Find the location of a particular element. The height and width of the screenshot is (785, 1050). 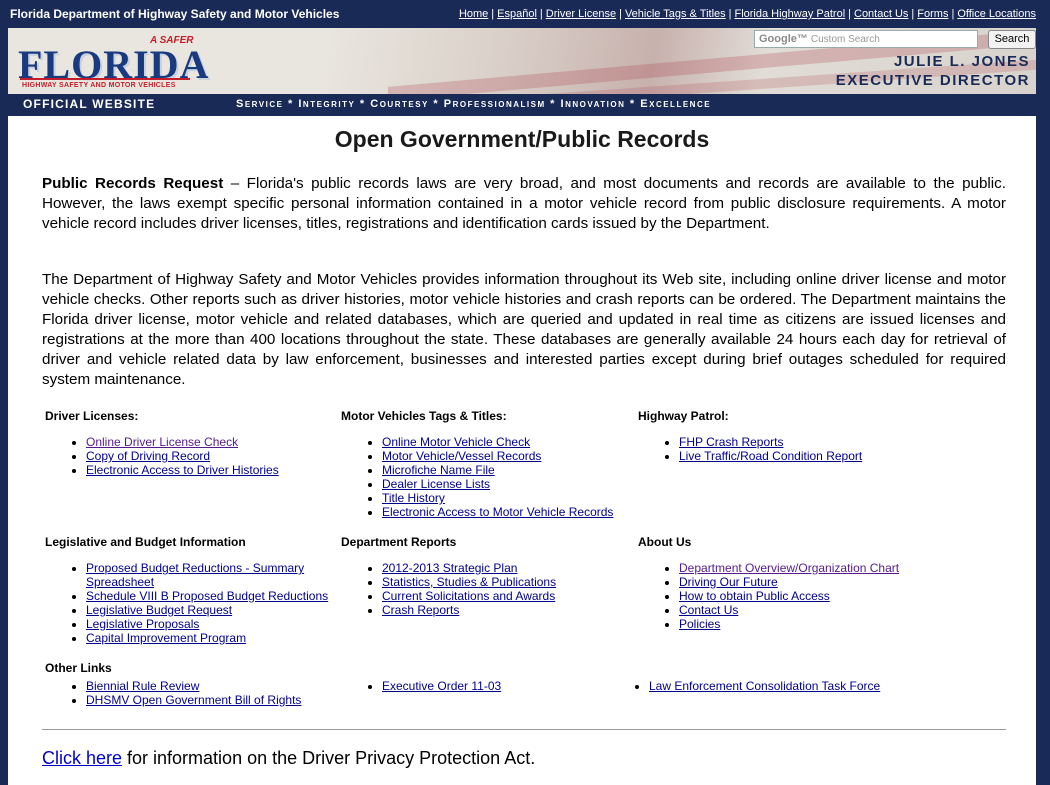

google-logo: Google™ is located at coordinates (783, 39).